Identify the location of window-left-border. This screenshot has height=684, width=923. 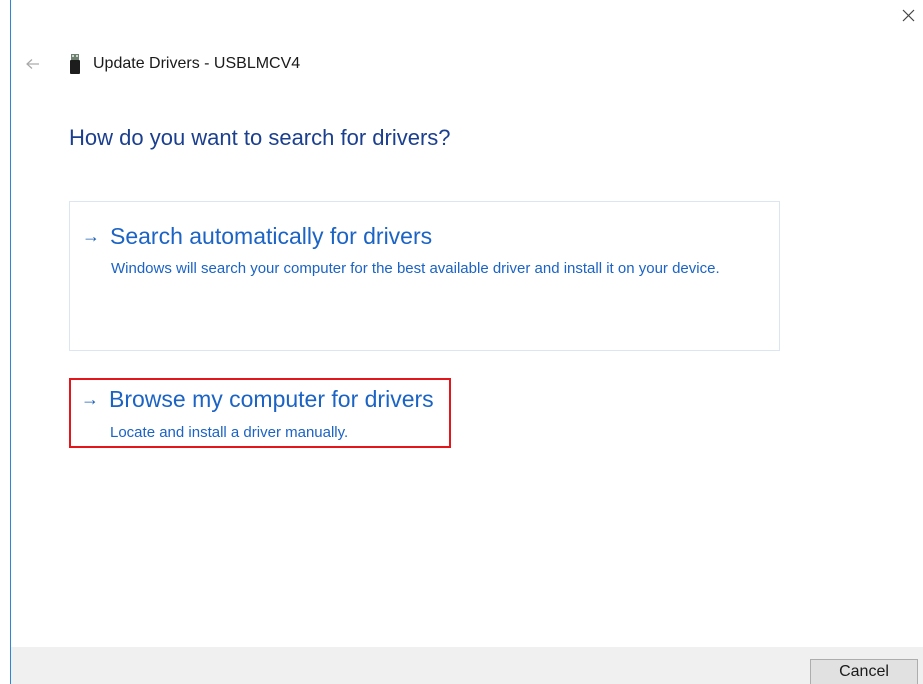
(10, 342).